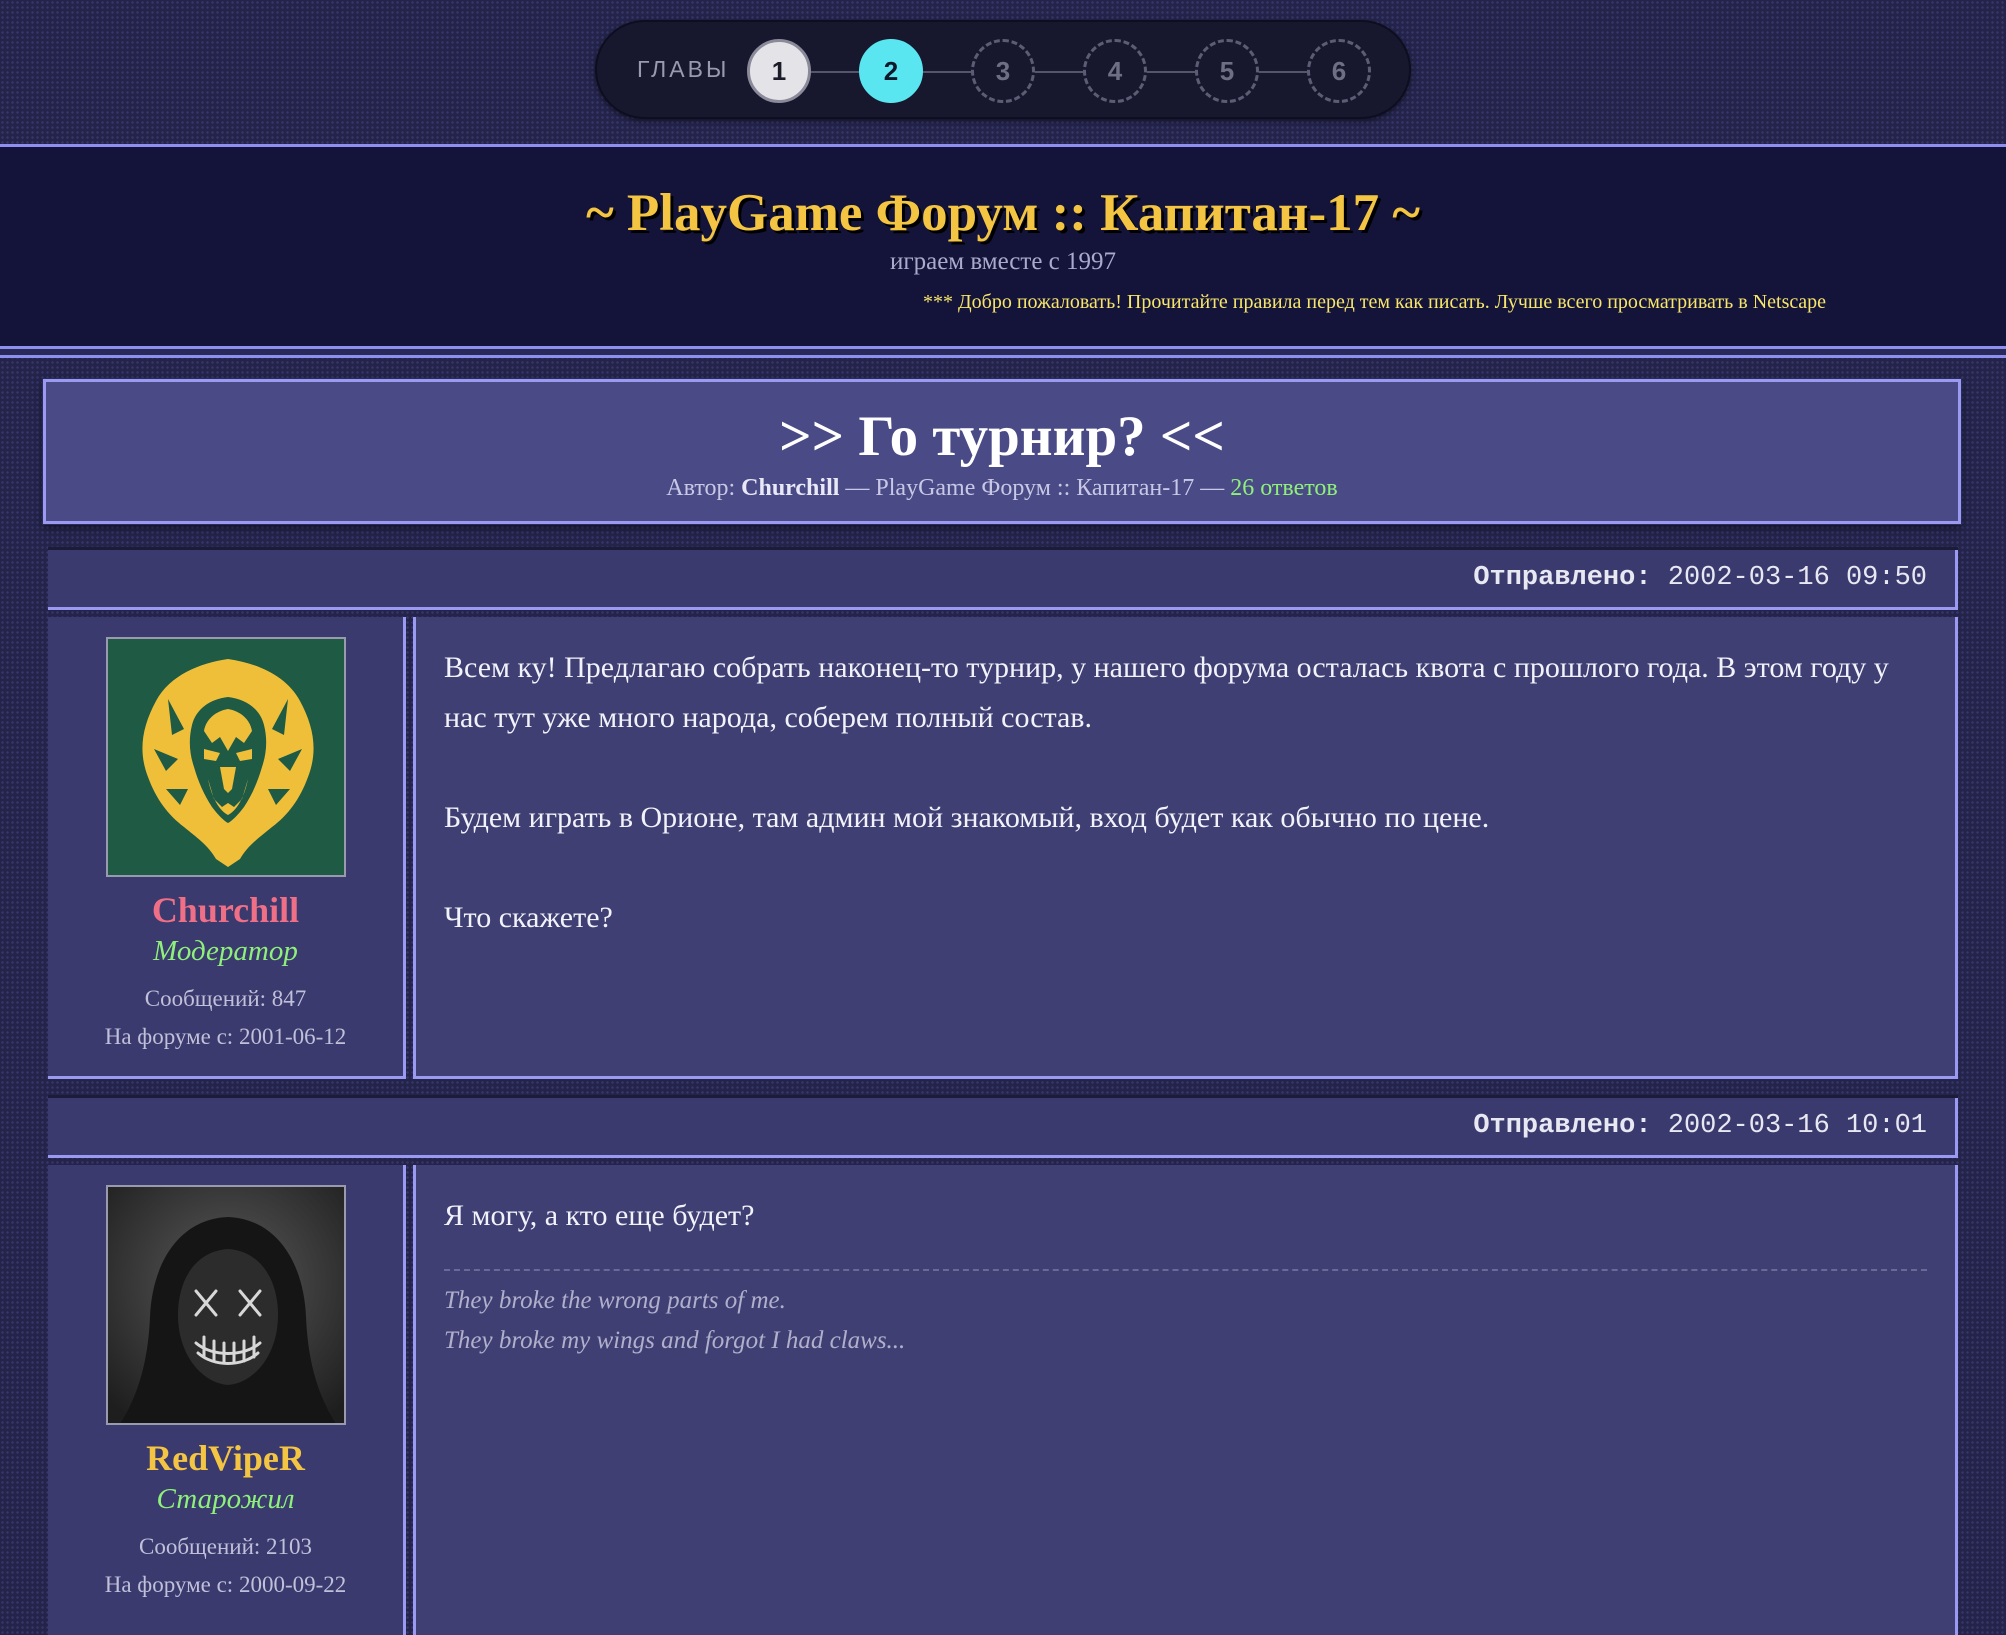 The image size is (2006, 1635). I want to click on chapter-3-label: 3, so click(1003, 70).